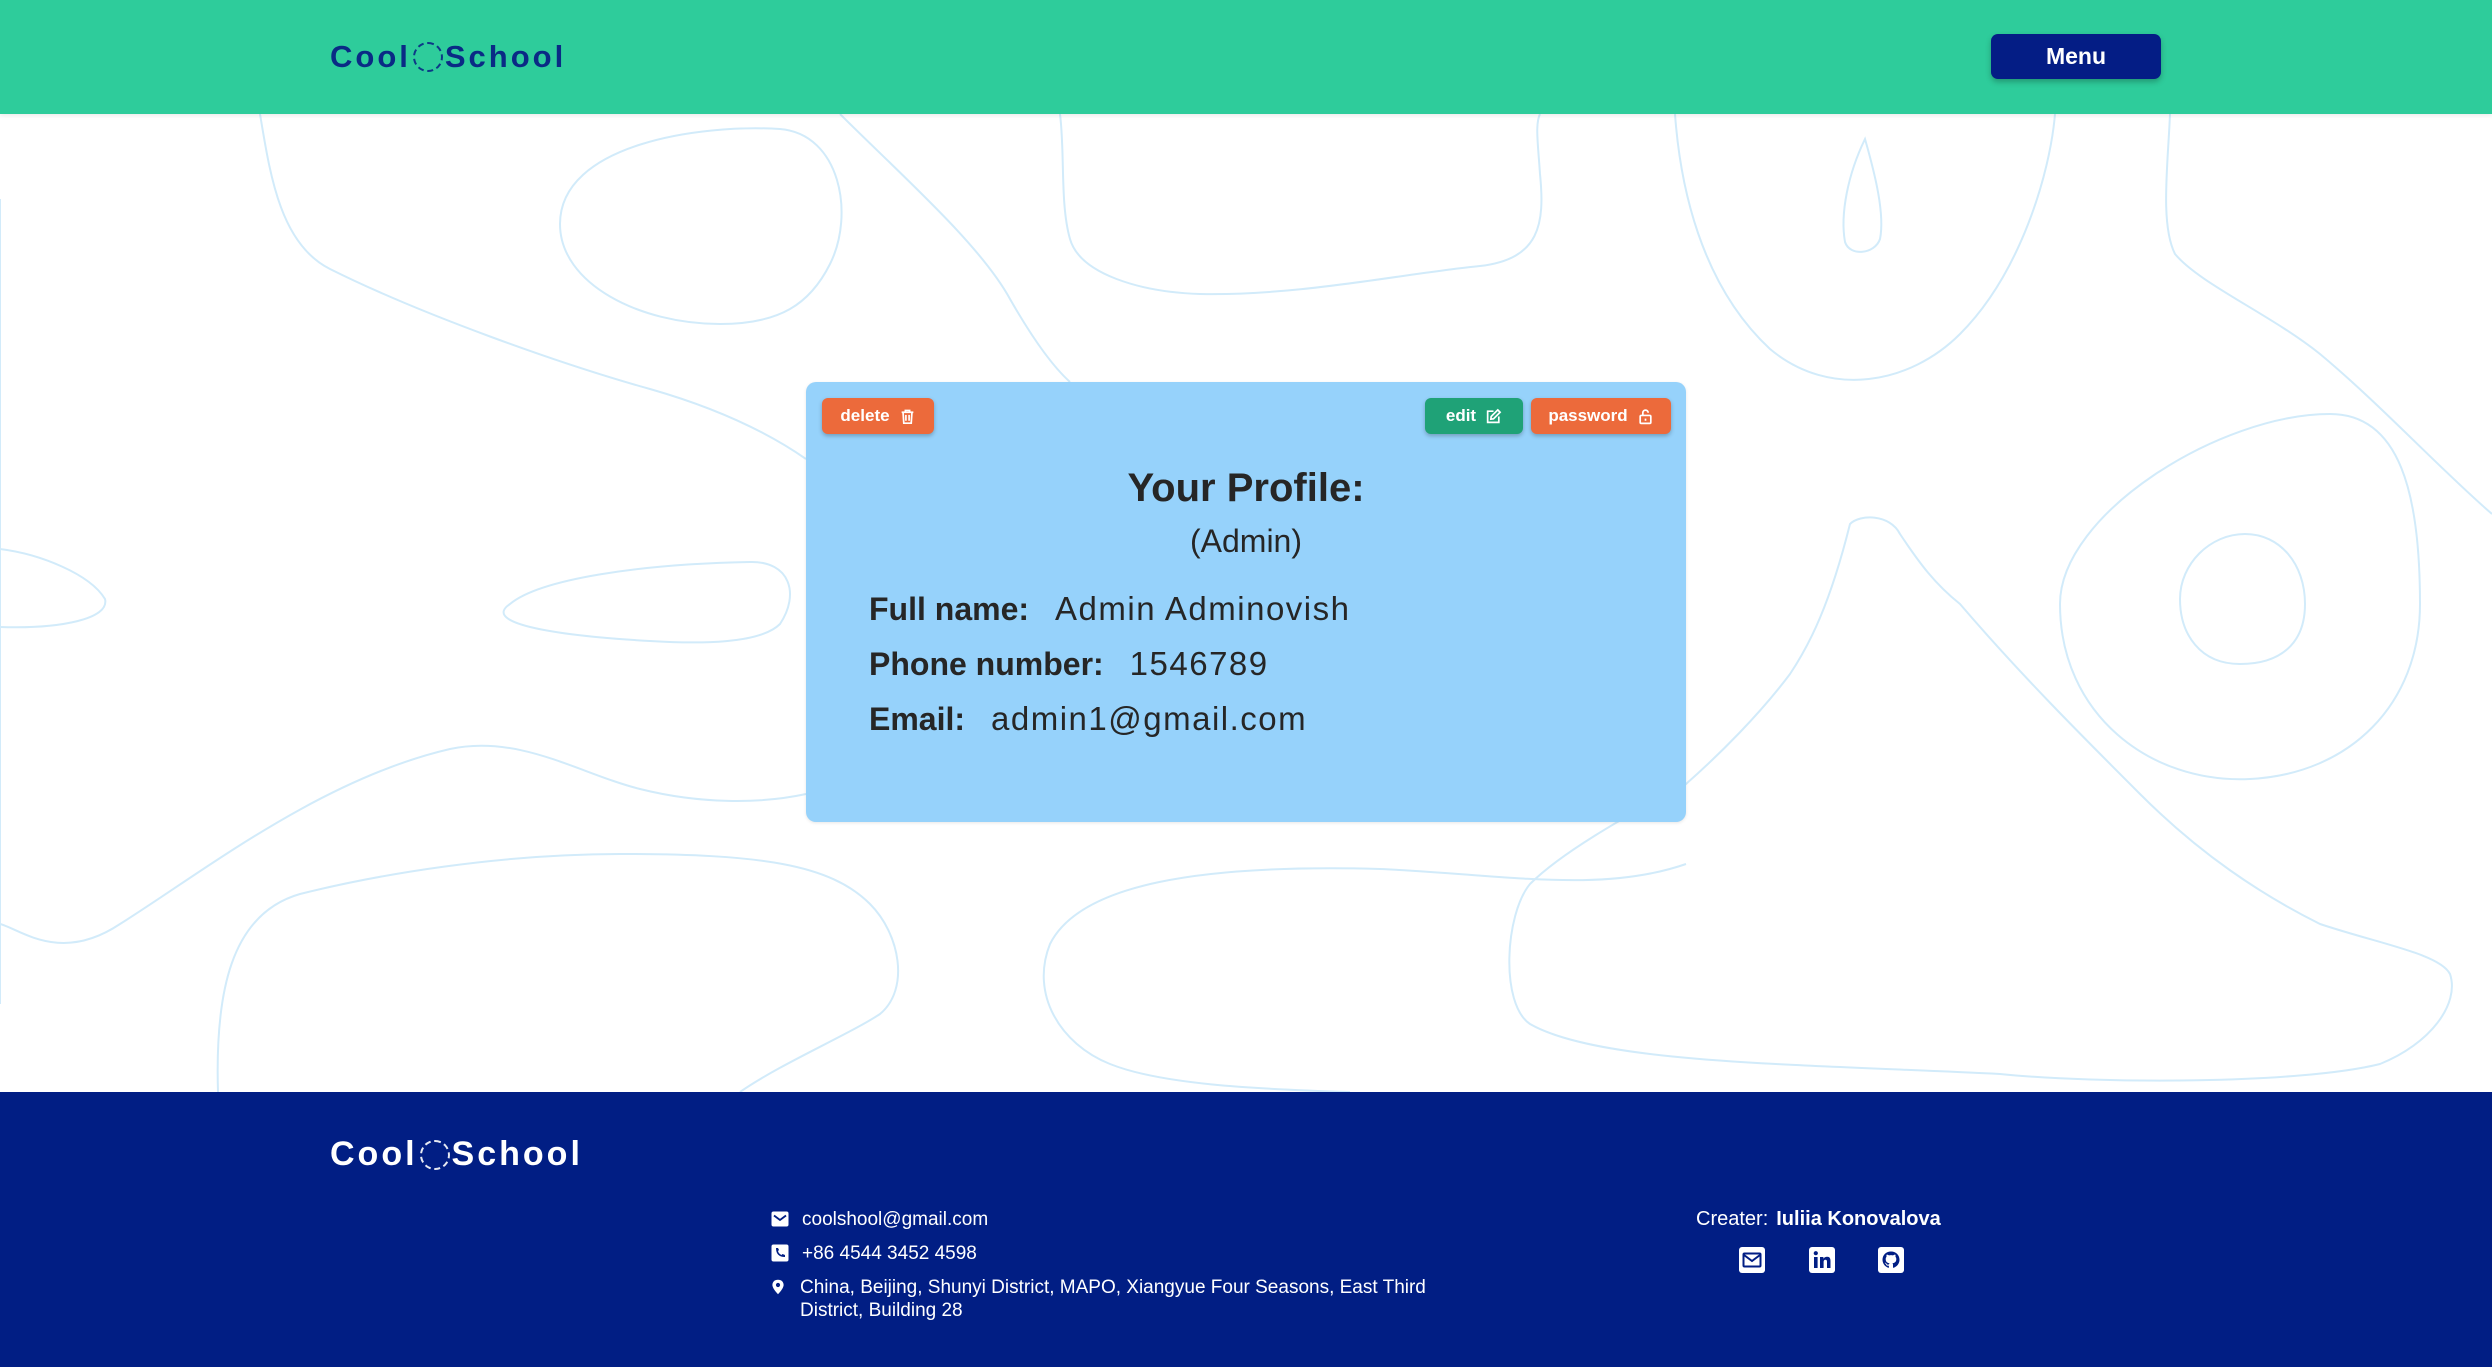 This screenshot has width=2492, height=1367. I want to click on profile-field-email: Email: admin1@gmail.com, so click(1088, 719).